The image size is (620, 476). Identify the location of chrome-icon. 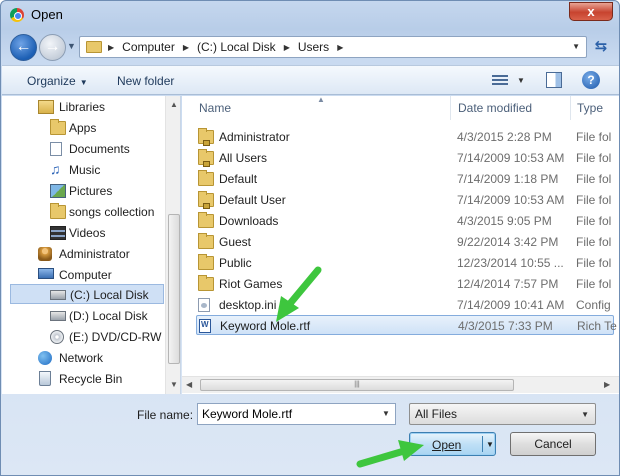
(17, 15).